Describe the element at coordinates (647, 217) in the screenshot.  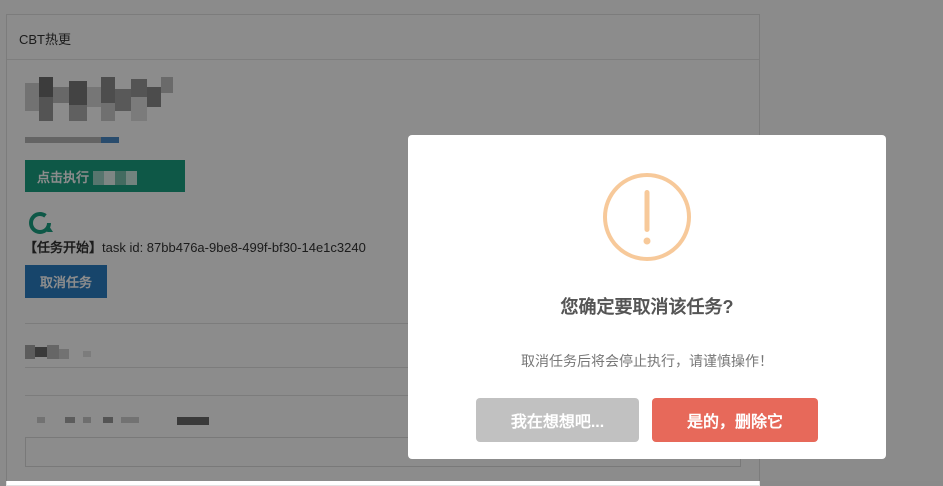
I see `warning-icon` at that location.